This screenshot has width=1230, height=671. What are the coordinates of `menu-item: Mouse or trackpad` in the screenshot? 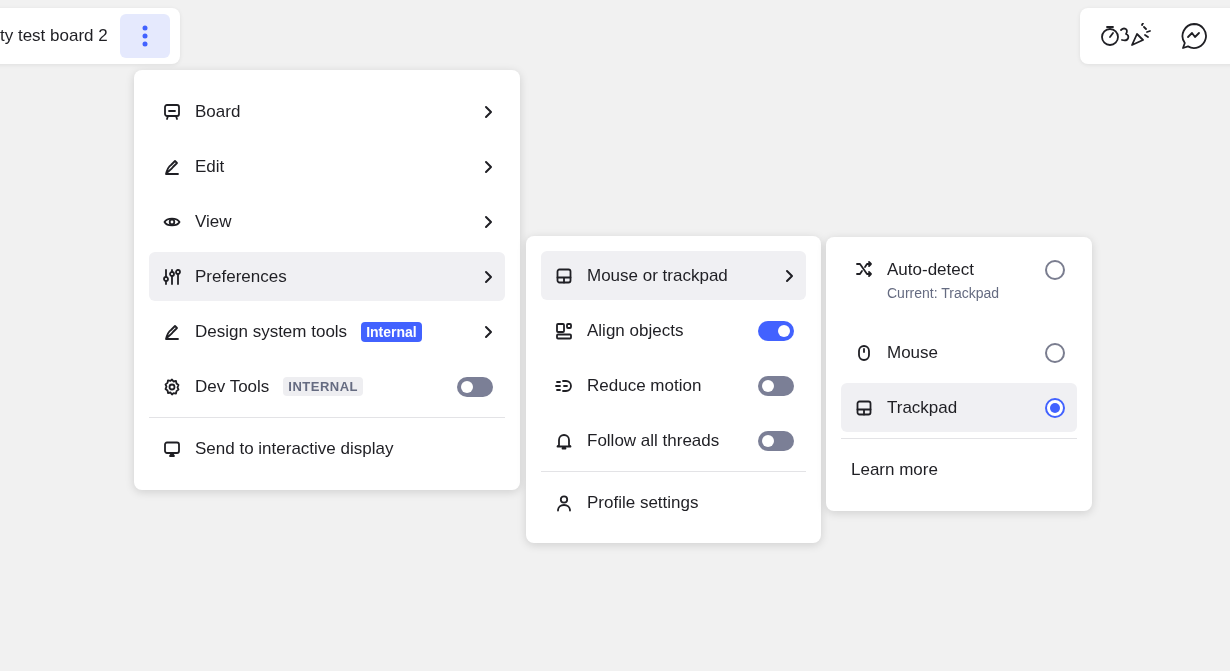 It's located at (673, 275).